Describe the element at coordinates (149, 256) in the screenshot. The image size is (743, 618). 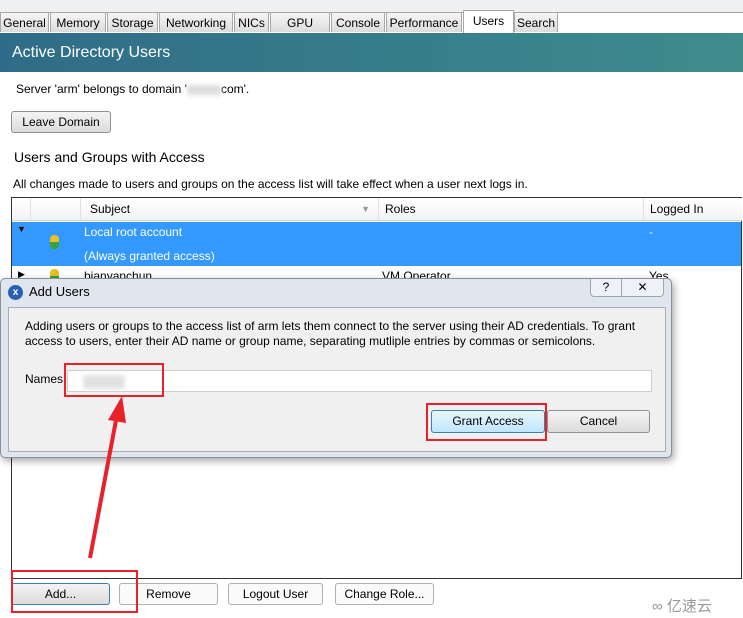
I see `subject-subtitle: (Always granted access)` at that location.